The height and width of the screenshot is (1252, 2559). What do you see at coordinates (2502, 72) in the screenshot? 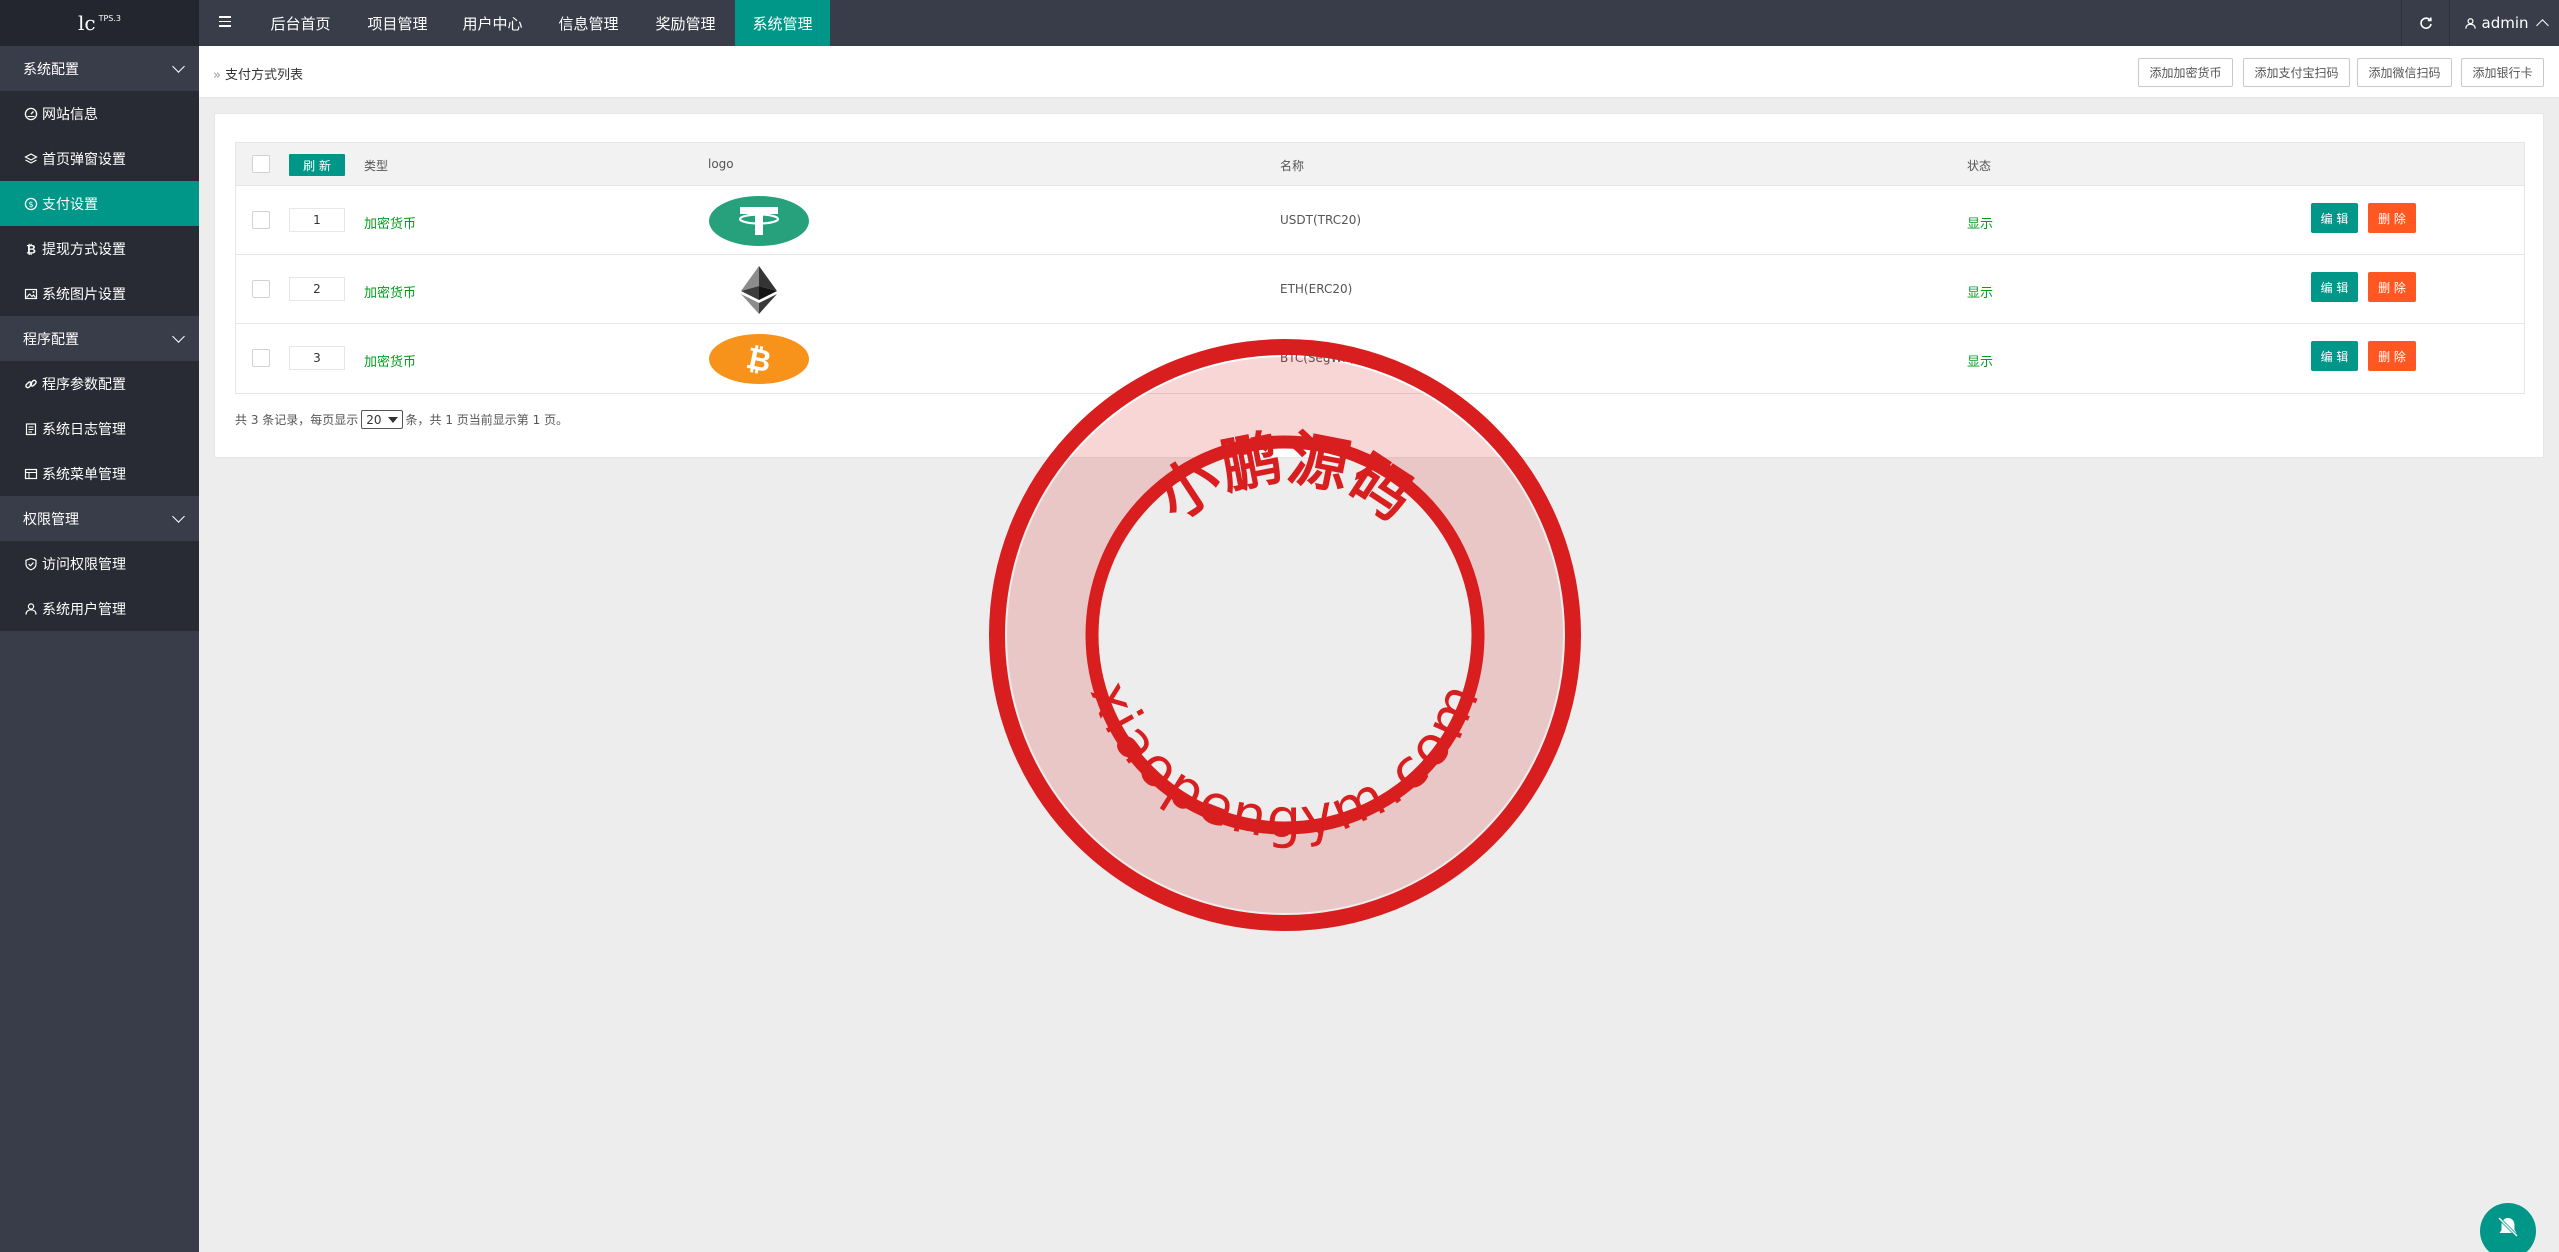
I see `add-bank-card-button: 添加银行卡` at bounding box center [2502, 72].